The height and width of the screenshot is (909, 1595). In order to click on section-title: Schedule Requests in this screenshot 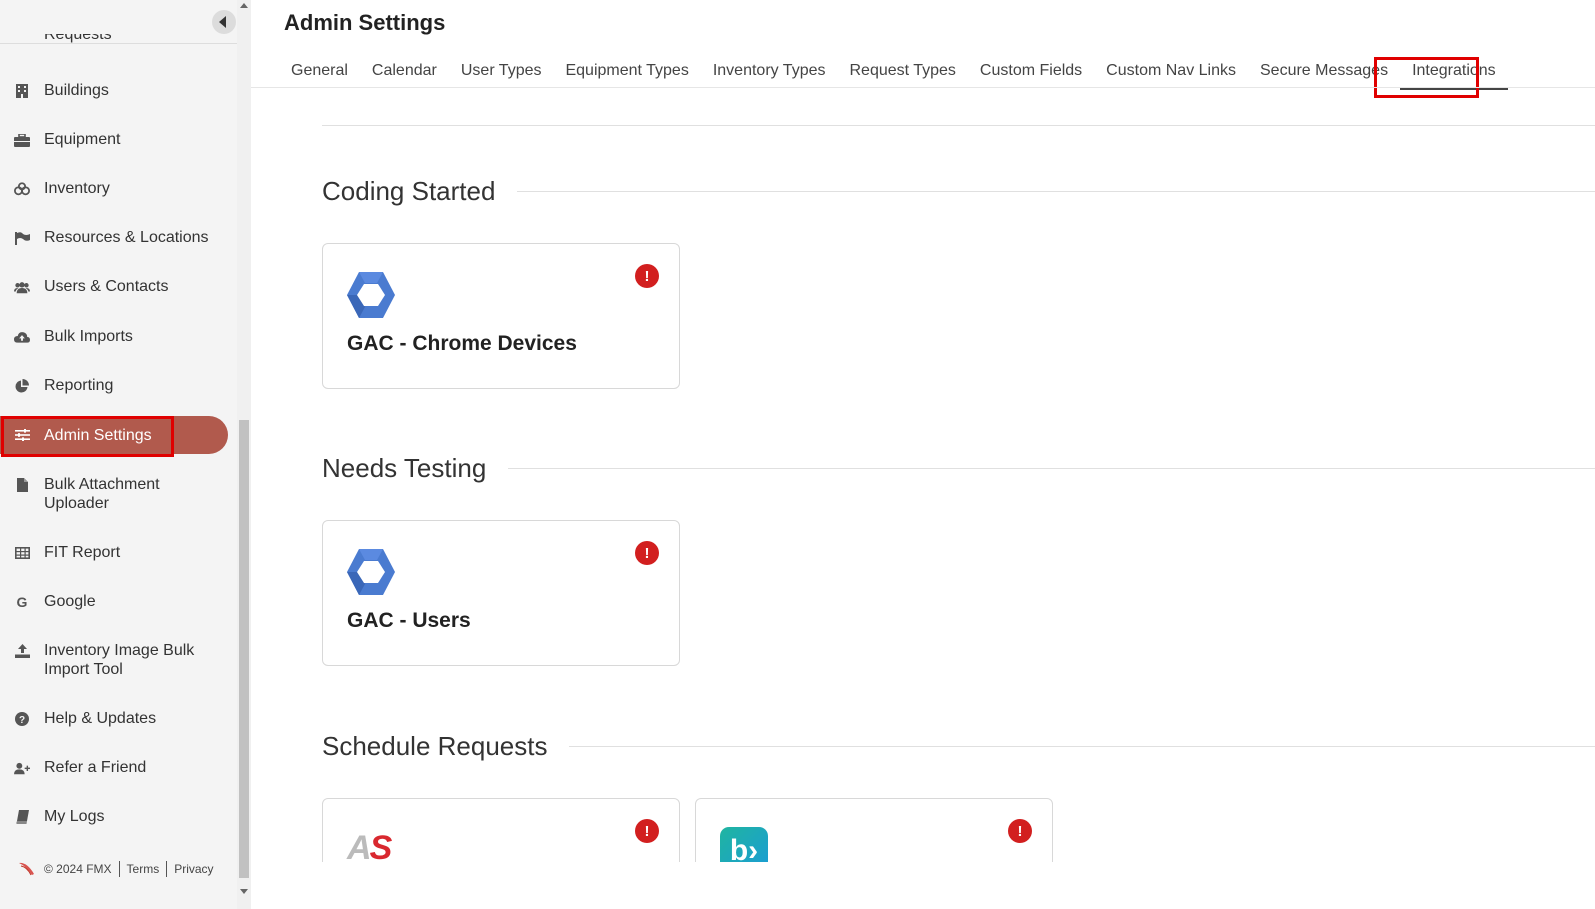, I will do `click(435, 746)`.